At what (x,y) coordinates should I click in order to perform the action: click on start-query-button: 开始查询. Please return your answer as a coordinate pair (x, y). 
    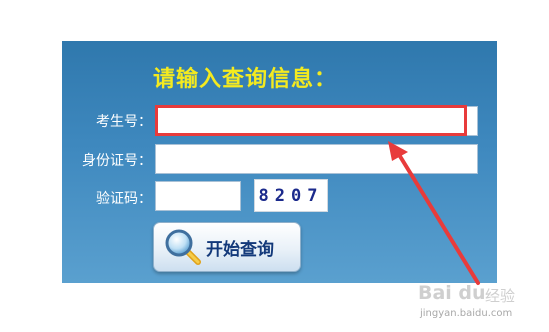
    Looking at the image, I should click on (227, 247).